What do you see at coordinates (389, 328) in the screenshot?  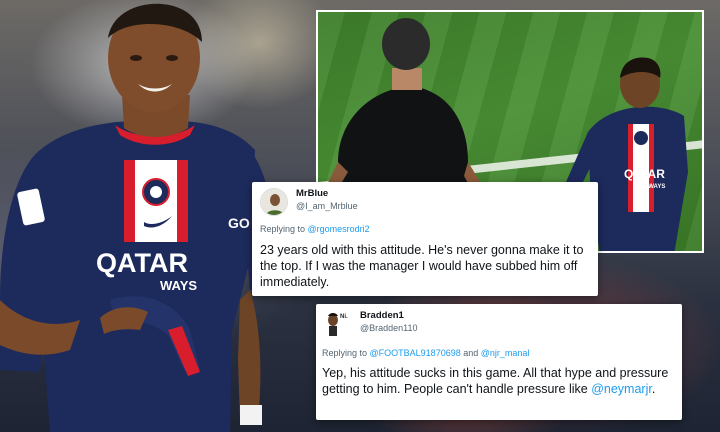 I see `tweet-handle: @Bradden110` at bounding box center [389, 328].